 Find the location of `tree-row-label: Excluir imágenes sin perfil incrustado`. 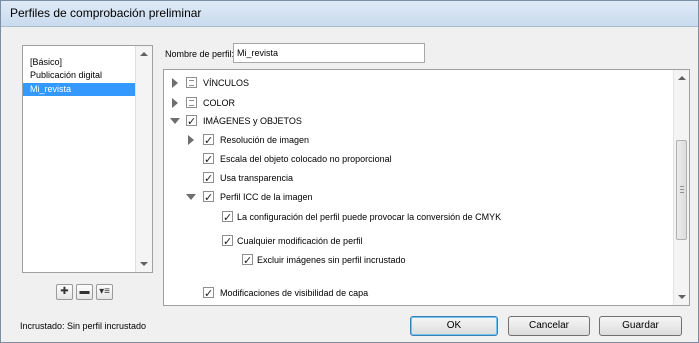

tree-row-label: Excluir imágenes sin perfil incrustado is located at coordinates (331, 260).